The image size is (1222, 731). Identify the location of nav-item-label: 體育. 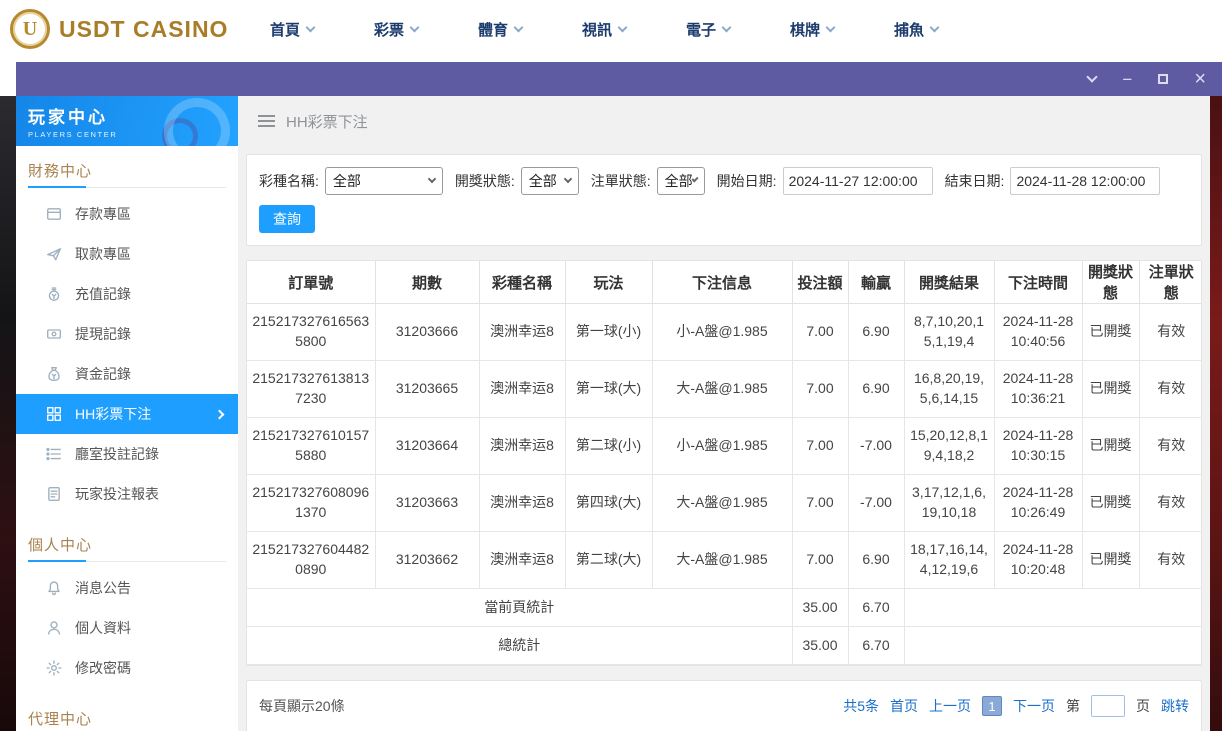
(492, 30).